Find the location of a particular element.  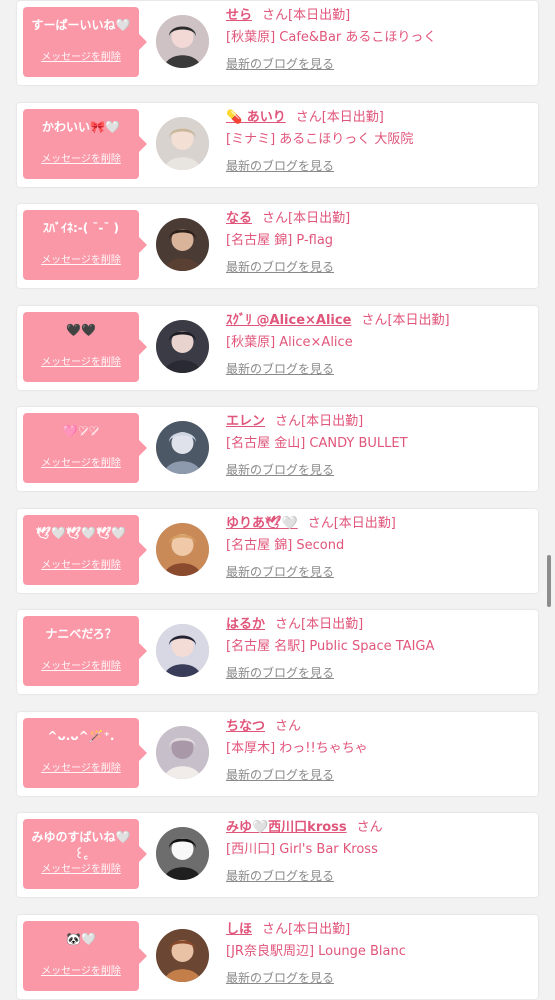

message-bubble: 🐼🤍 メッセージを削除 is located at coordinates (85, 956).